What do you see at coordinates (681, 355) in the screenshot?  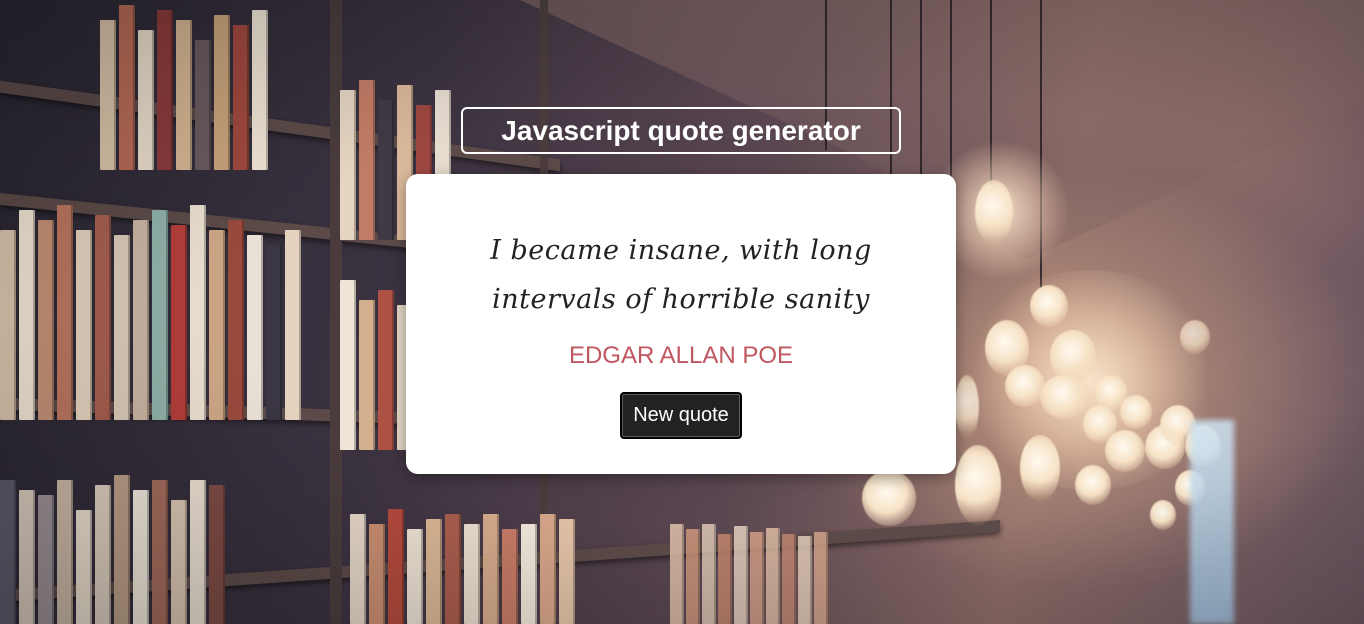 I see `quote-author: EDGAR ALLAN POE` at bounding box center [681, 355].